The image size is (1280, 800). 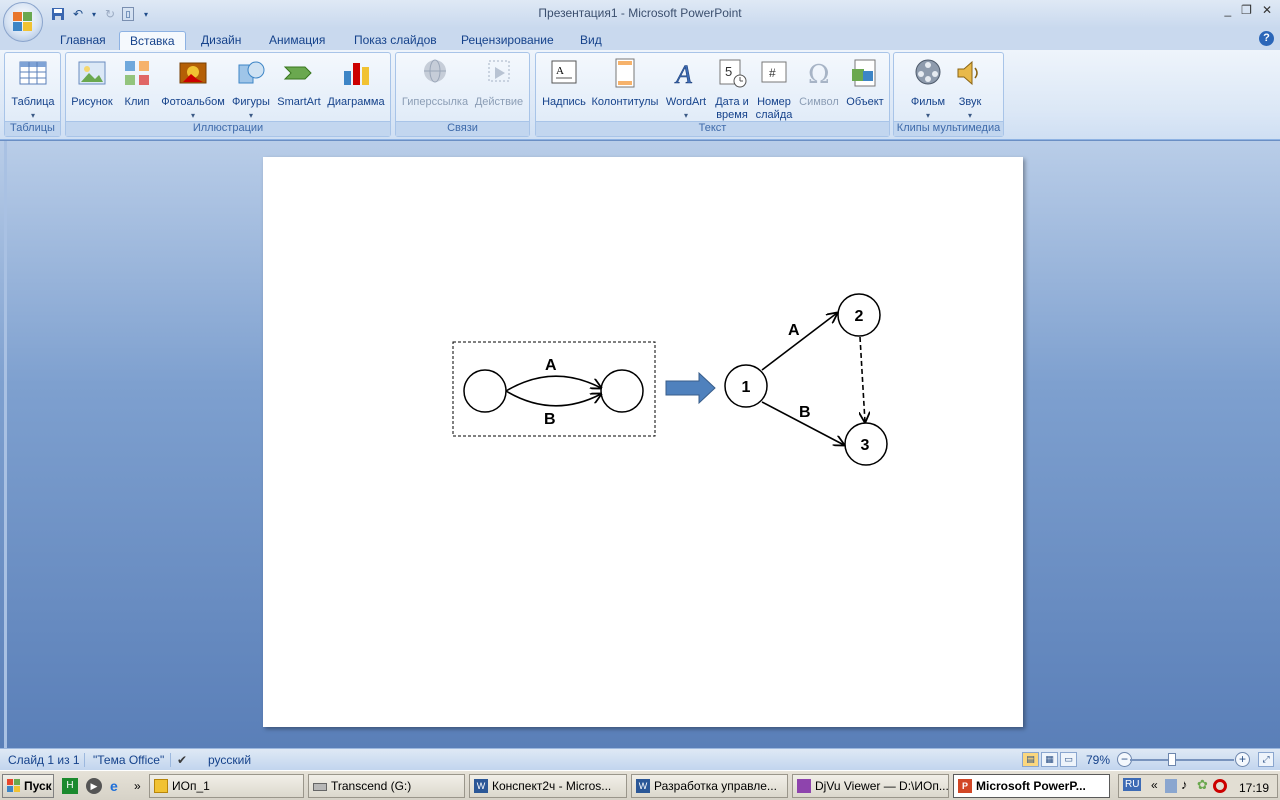 I want to click on textbox-button: A Надпись, so click(x=564, y=83).